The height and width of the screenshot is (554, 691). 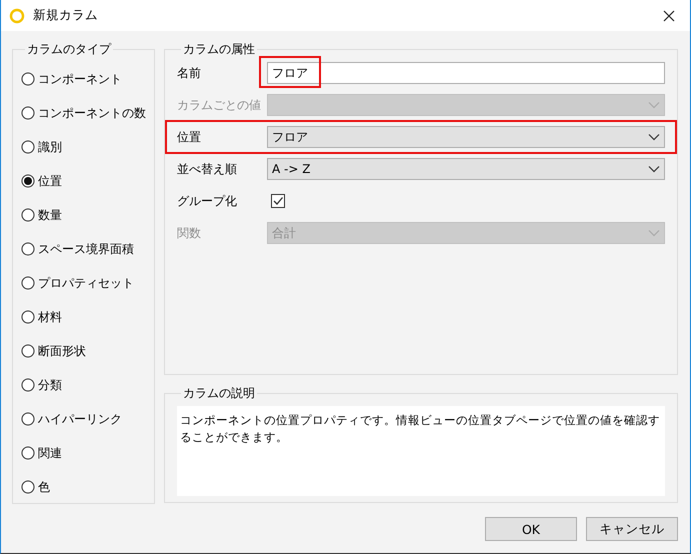 What do you see at coordinates (50, 181) in the screenshot?
I see `radio-label: 位置` at bounding box center [50, 181].